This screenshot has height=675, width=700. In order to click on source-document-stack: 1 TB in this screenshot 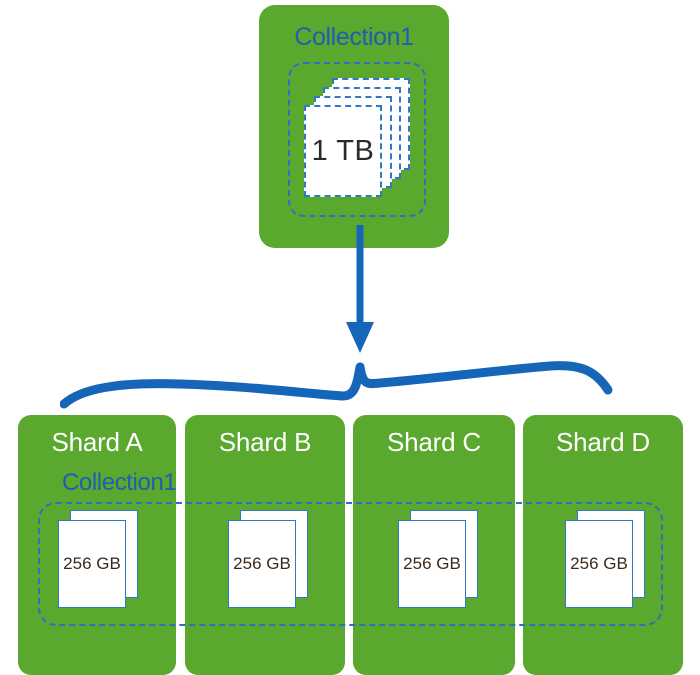, I will do `click(359, 138)`.